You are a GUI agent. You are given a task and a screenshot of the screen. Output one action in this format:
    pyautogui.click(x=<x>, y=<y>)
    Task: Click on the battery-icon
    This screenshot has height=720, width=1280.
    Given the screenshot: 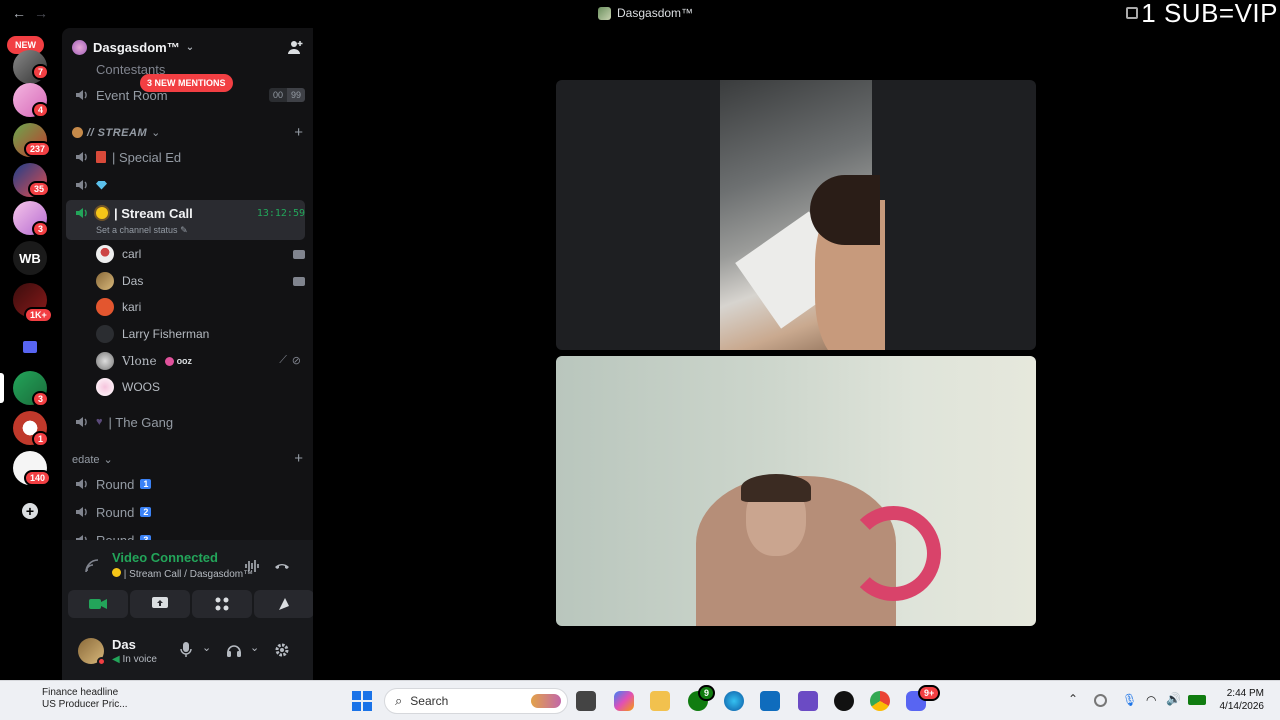 What is the action you would take?
    pyautogui.click(x=1197, y=700)
    